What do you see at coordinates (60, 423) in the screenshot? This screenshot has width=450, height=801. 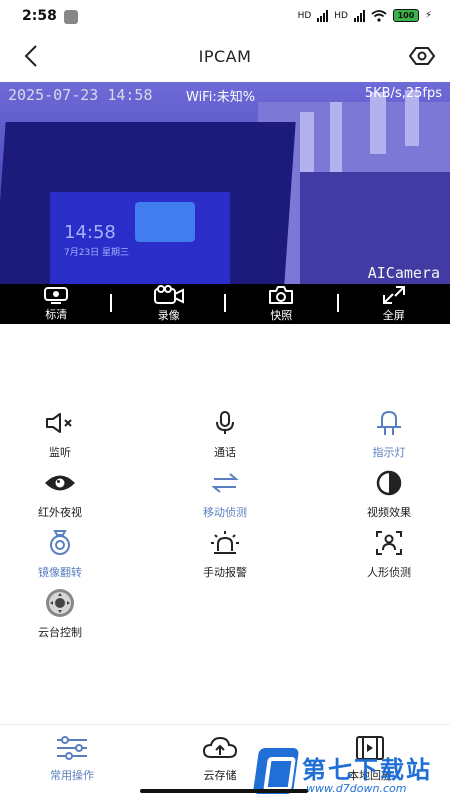 I see `speaker-mute-icon` at bounding box center [60, 423].